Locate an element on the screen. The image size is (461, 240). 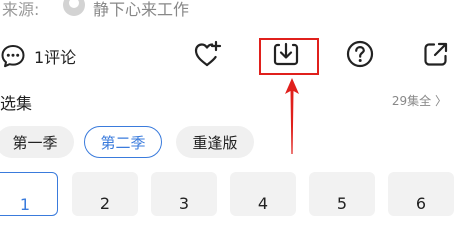
episodes-count-link: 29集全 〉 is located at coordinates (419, 100).